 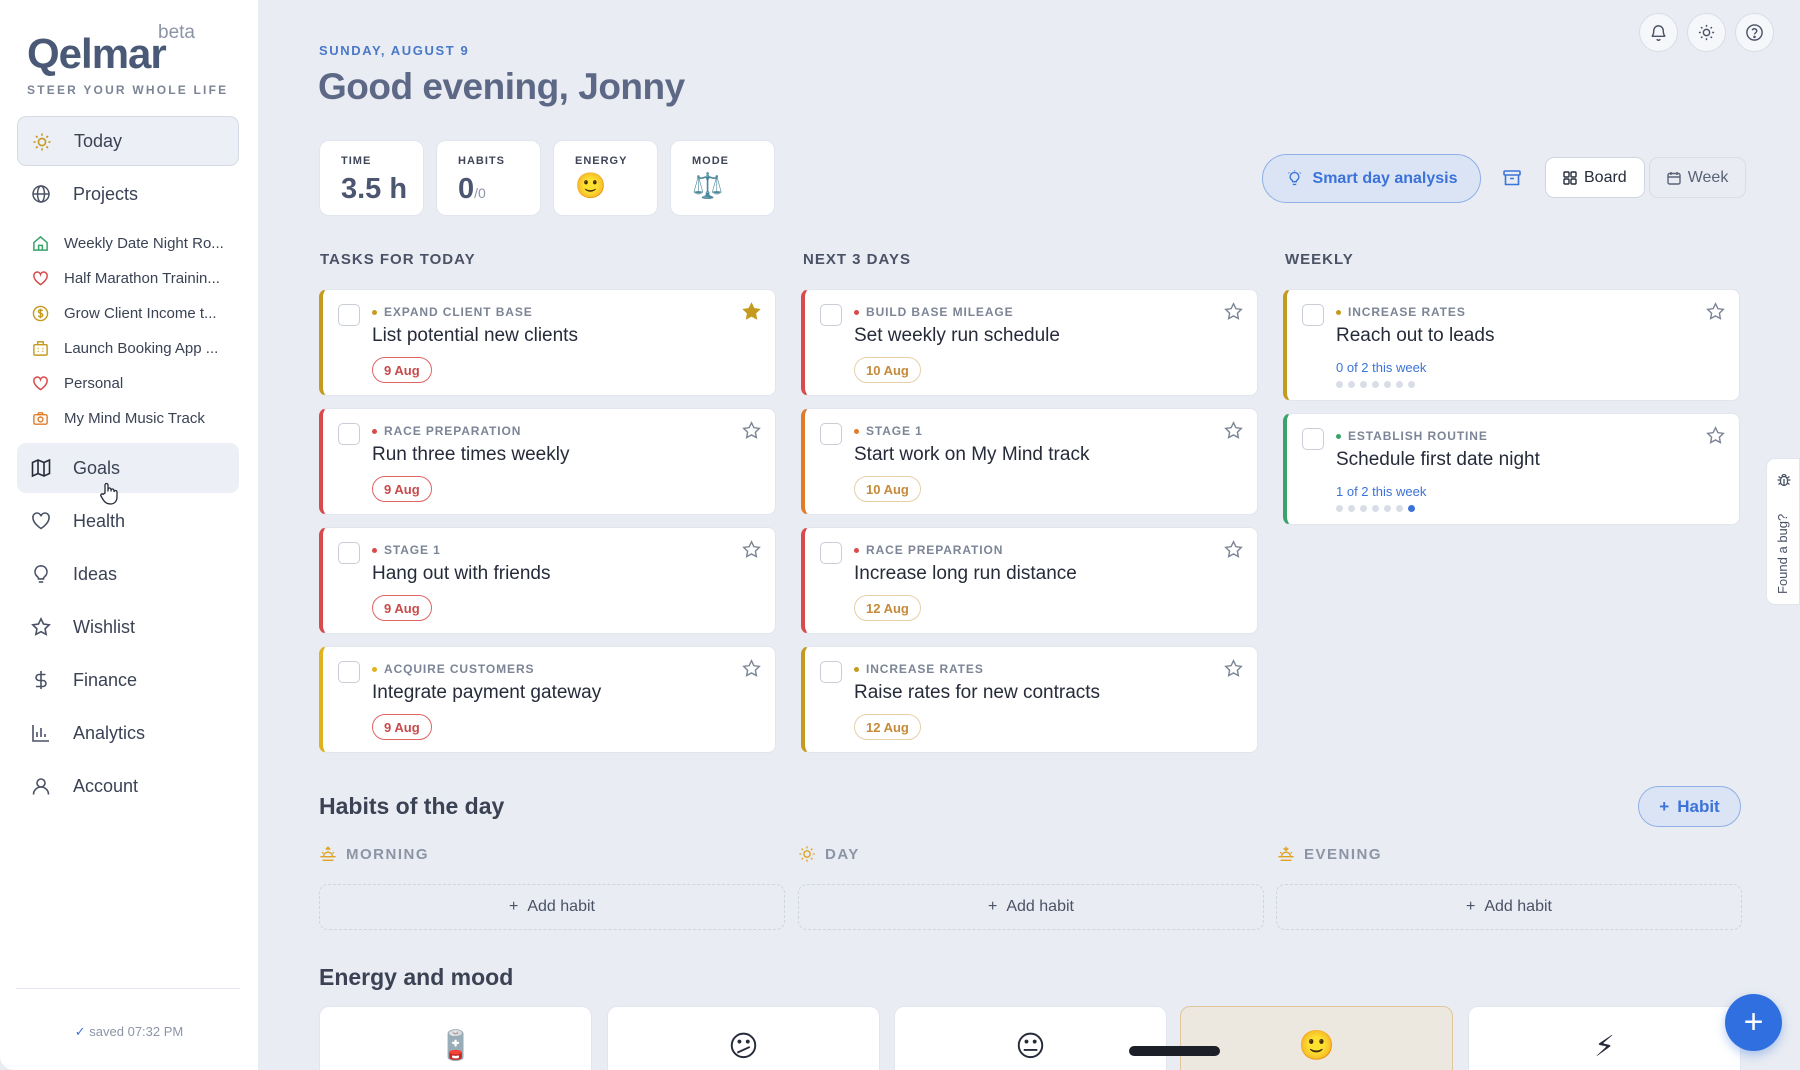 What do you see at coordinates (109, 493) in the screenshot?
I see `hand-cursor-icon` at bounding box center [109, 493].